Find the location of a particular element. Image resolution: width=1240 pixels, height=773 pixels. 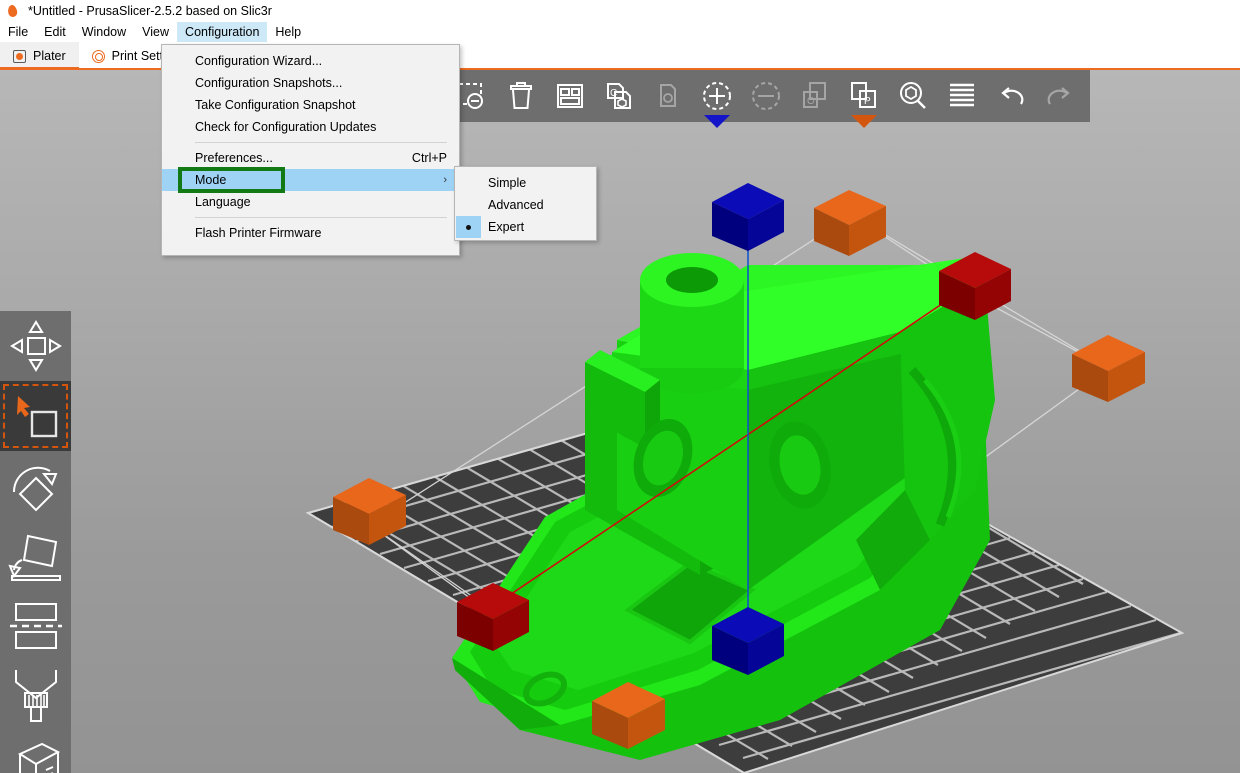

radio-dot-icon is located at coordinates (468, 227).